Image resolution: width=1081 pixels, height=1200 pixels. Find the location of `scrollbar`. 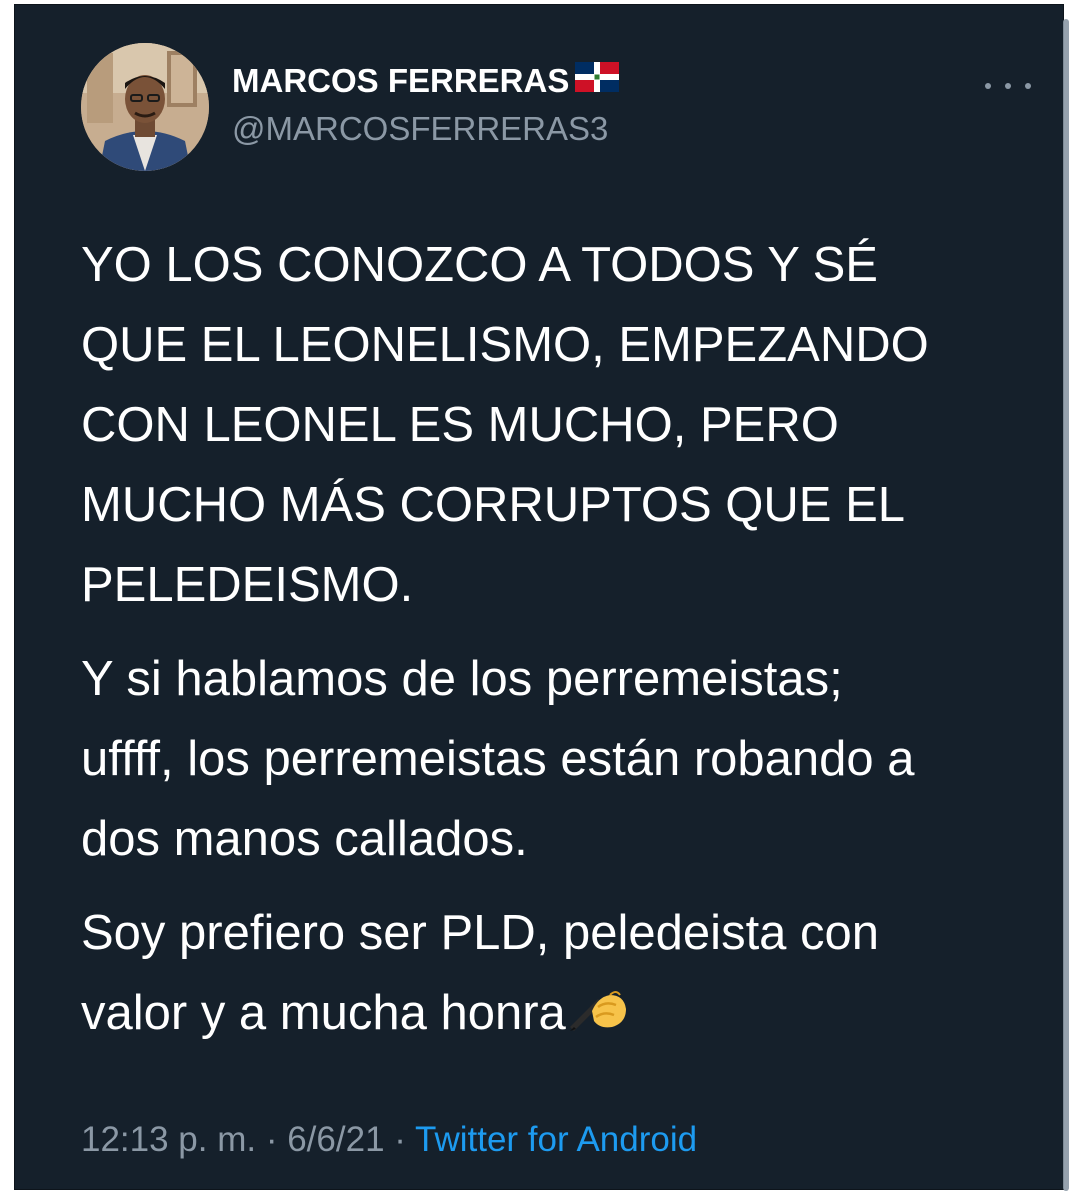

scrollbar is located at coordinates (1066, 605).